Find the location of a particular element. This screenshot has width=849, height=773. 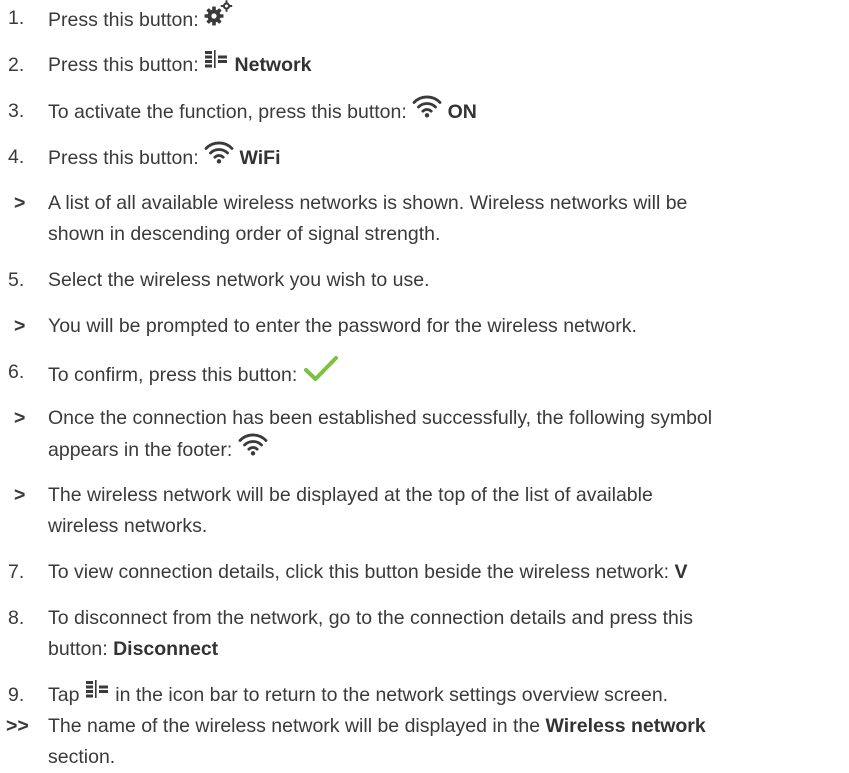

v-label: V is located at coordinates (681, 572).